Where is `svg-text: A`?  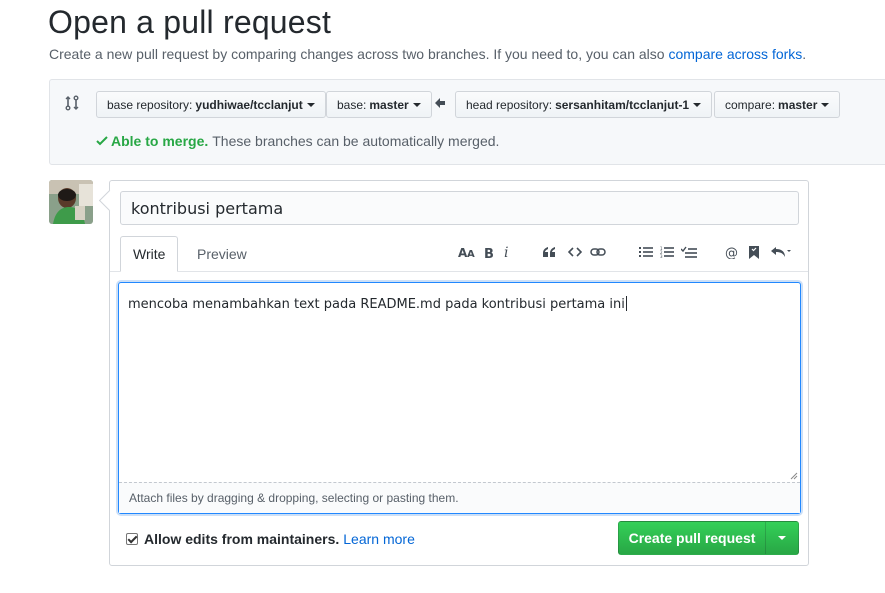
svg-text: A is located at coordinates (471, 254).